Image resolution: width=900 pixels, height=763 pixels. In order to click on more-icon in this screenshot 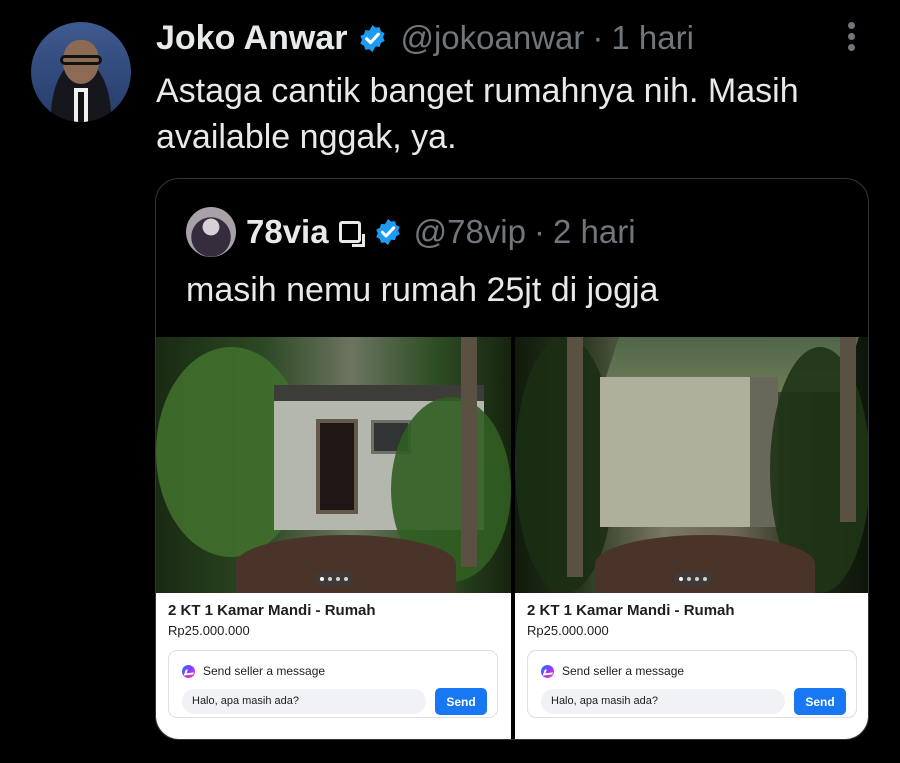, I will do `click(851, 38)`.